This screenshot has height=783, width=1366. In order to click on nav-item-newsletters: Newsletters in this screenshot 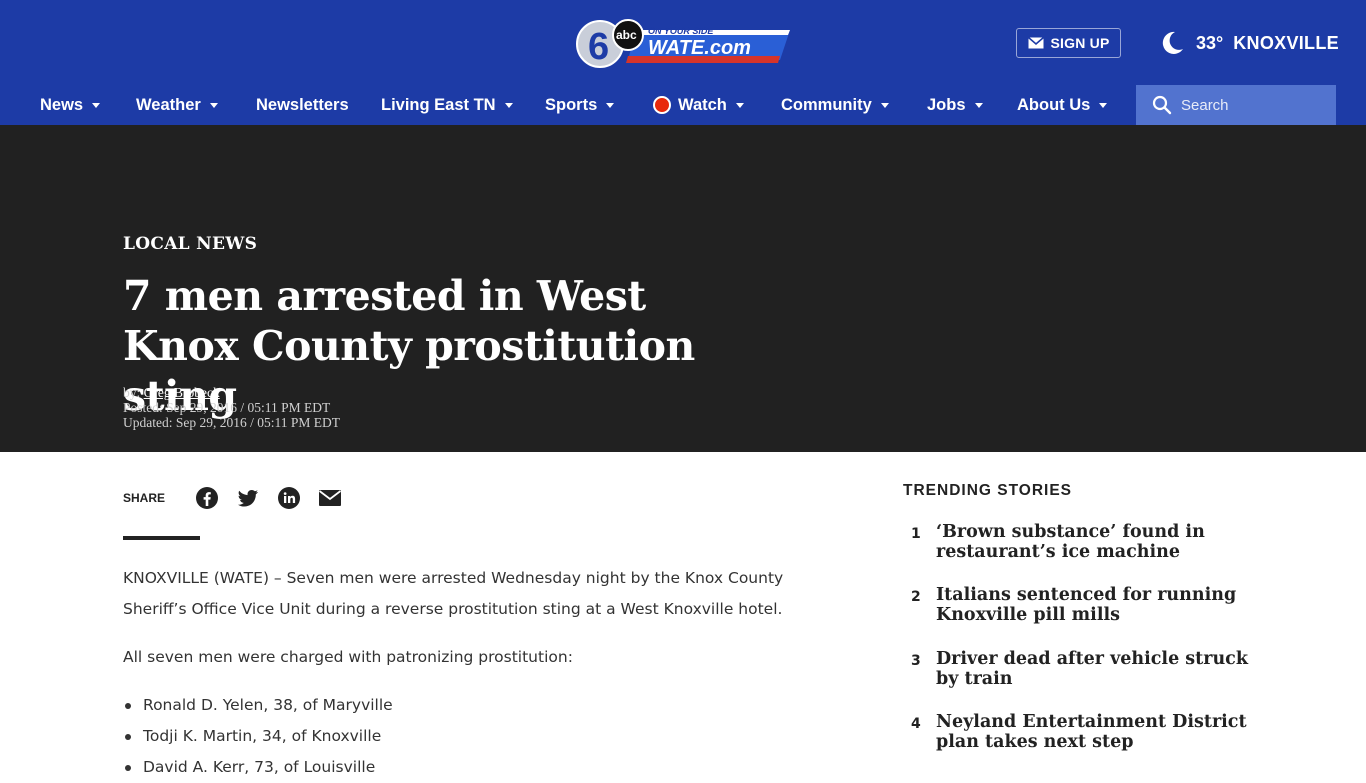, I will do `click(302, 105)`.